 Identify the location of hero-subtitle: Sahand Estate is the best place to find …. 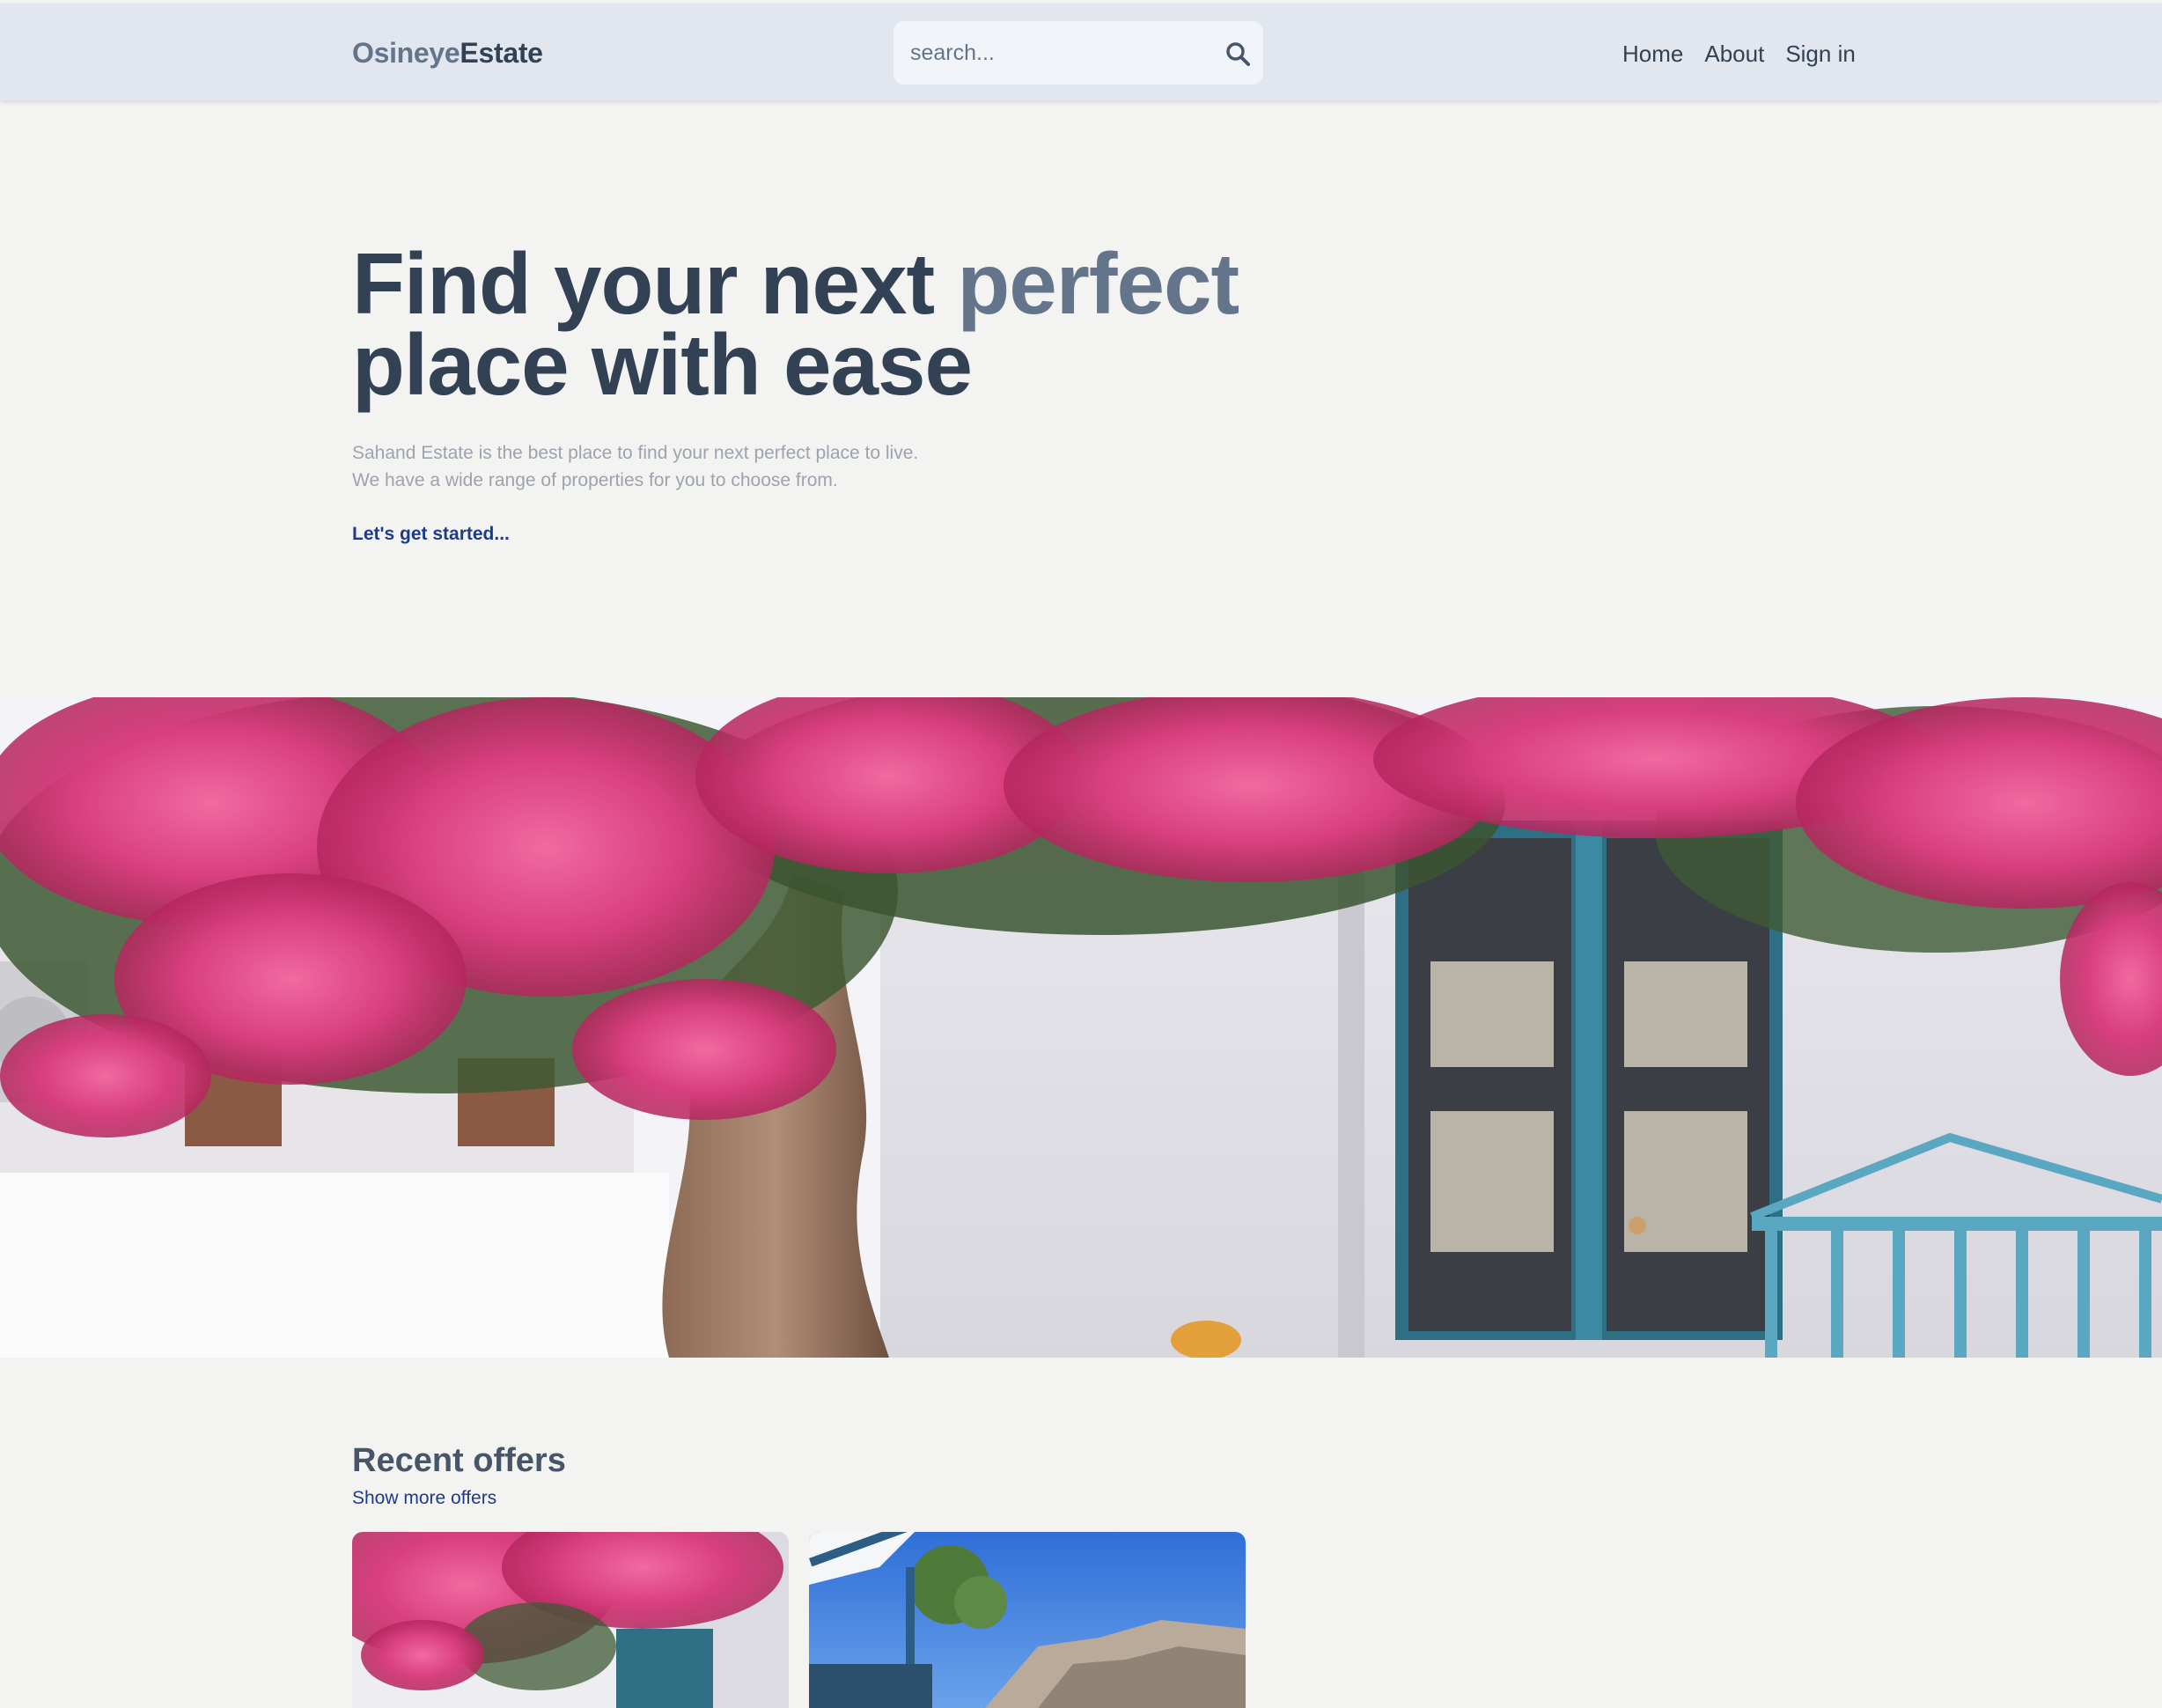
(635, 466).